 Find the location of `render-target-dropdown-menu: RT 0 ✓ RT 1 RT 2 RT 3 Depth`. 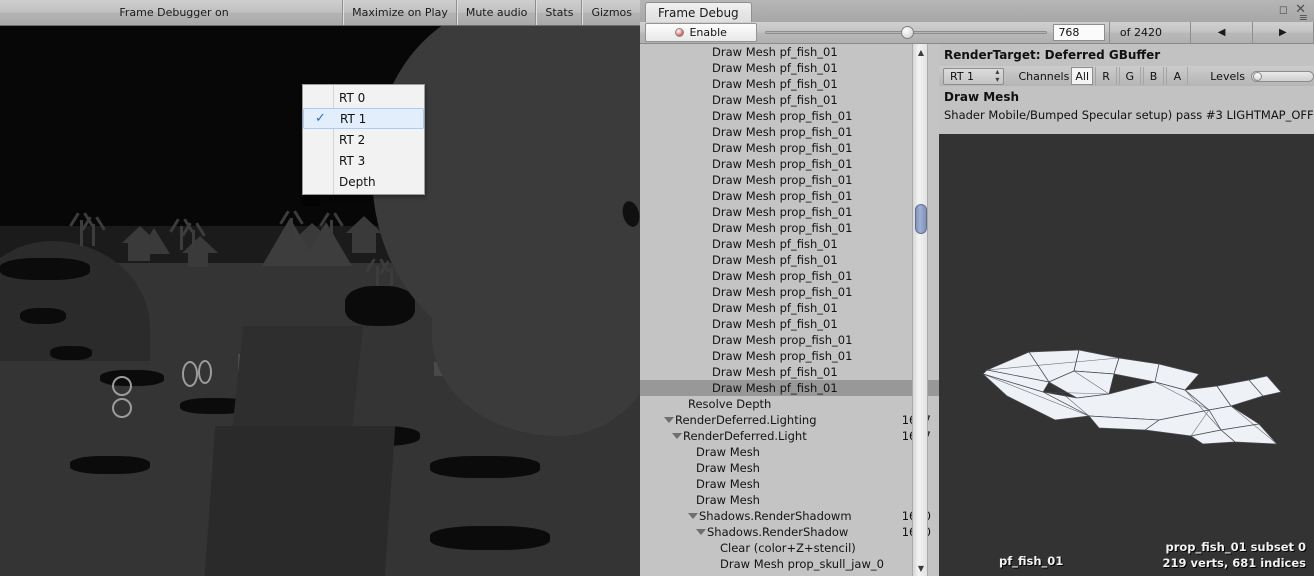

render-target-dropdown-menu: RT 0 ✓ RT 1 RT 2 RT 3 Depth is located at coordinates (363, 139).